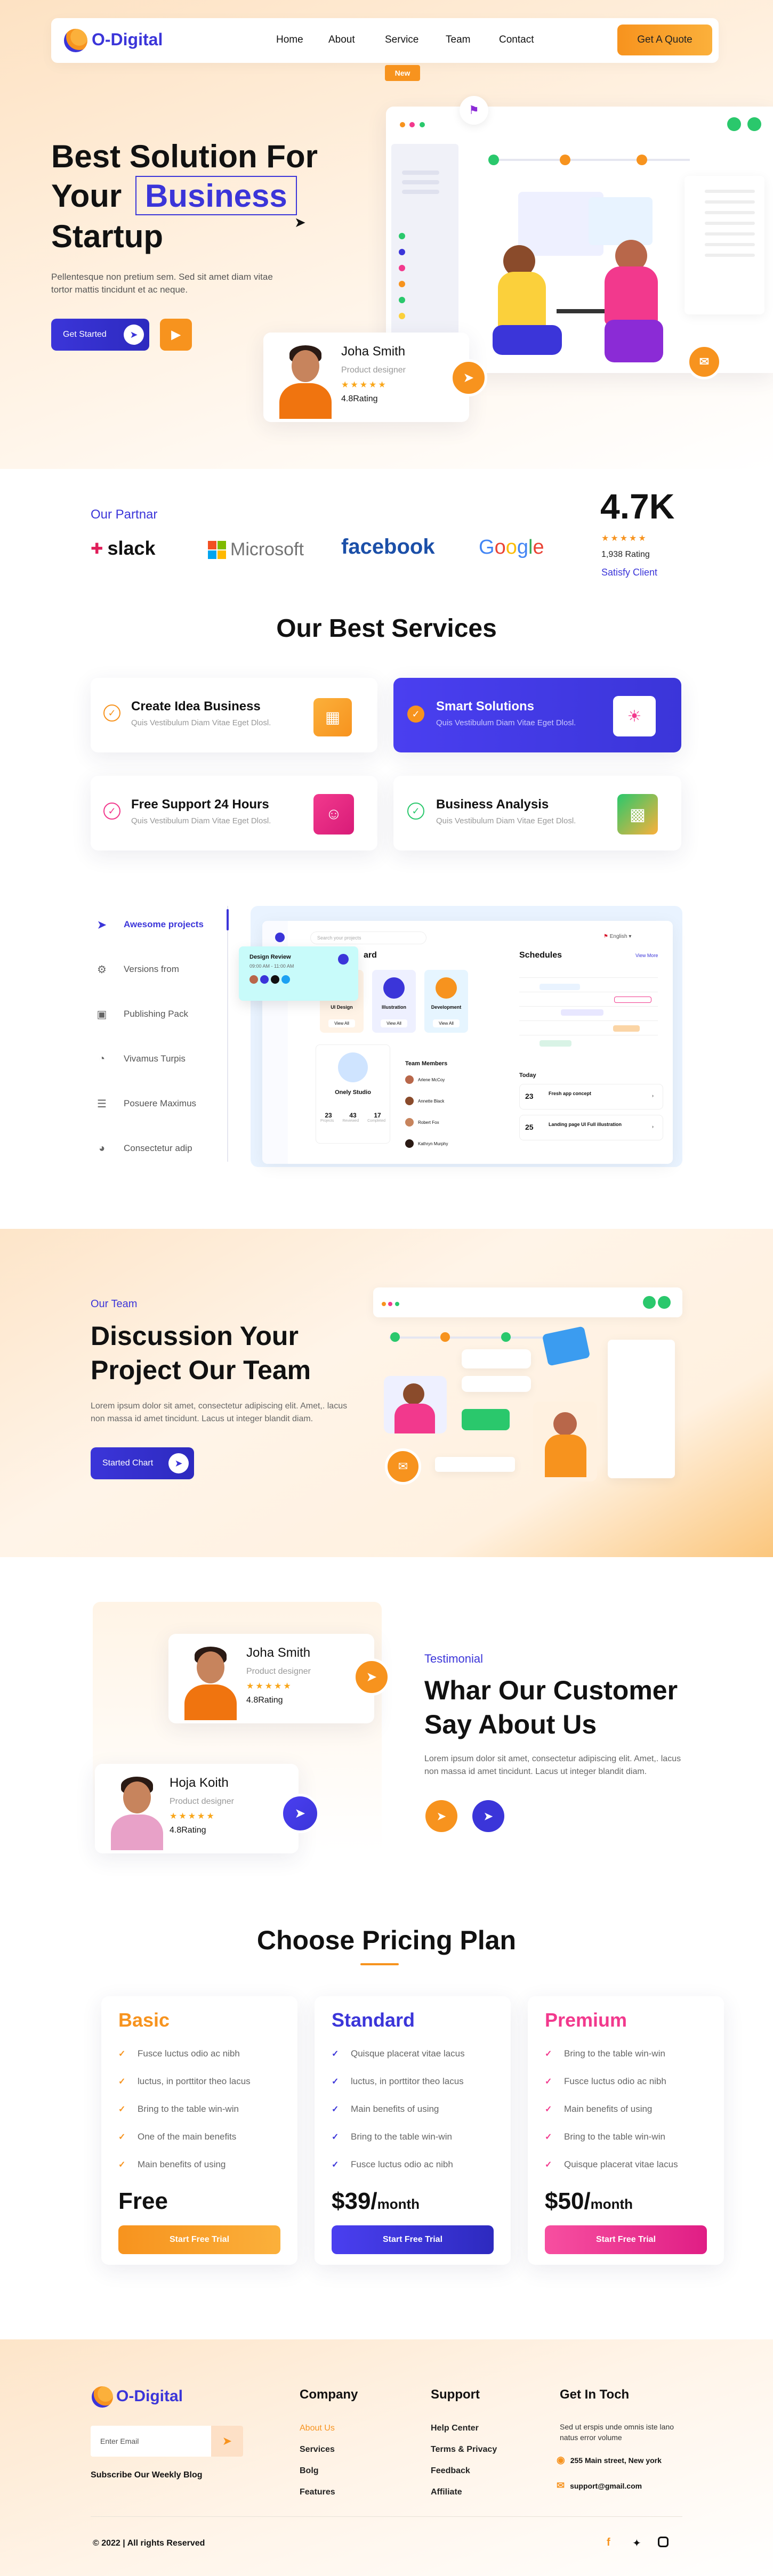  What do you see at coordinates (455, 2394) in the screenshot?
I see `footer-support-title: Support` at bounding box center [455, 2394].